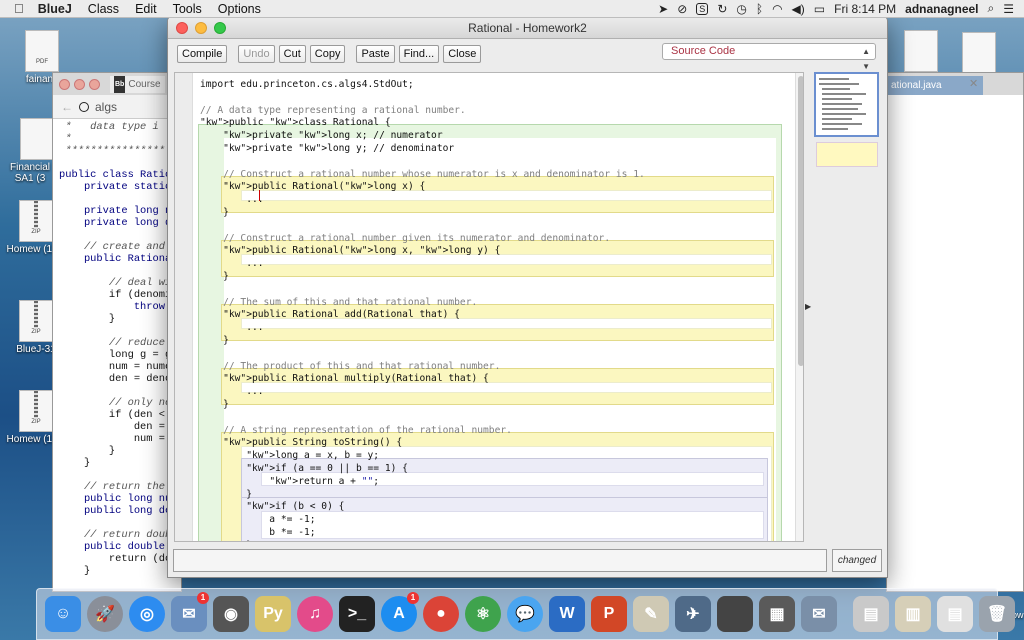 The width and height of the screenshot is (1024, 640). I want to click on circle-slash-icon: ⊘, so click(682, 9).